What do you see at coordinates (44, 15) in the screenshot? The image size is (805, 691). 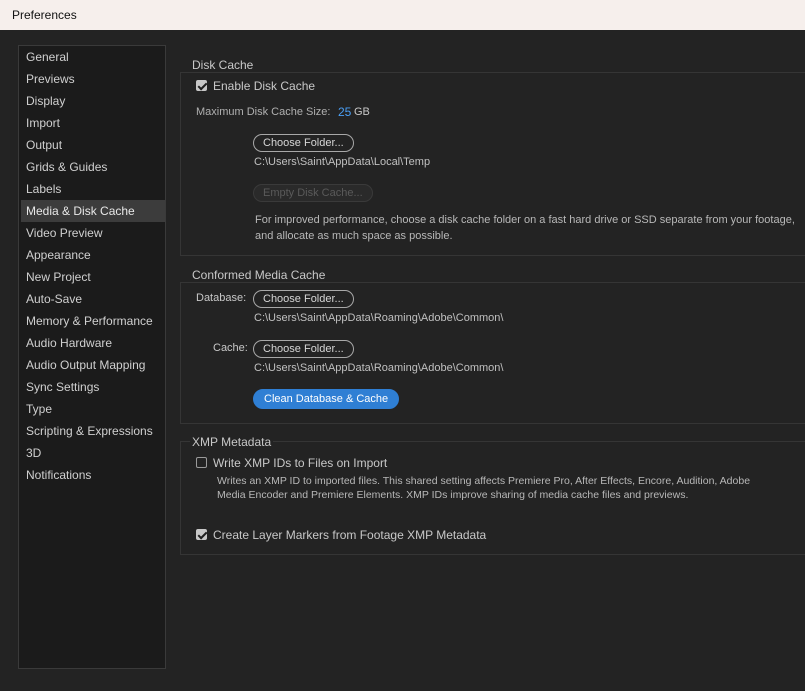 I see `window-title: Preferences` at bounding box center [44, 15].